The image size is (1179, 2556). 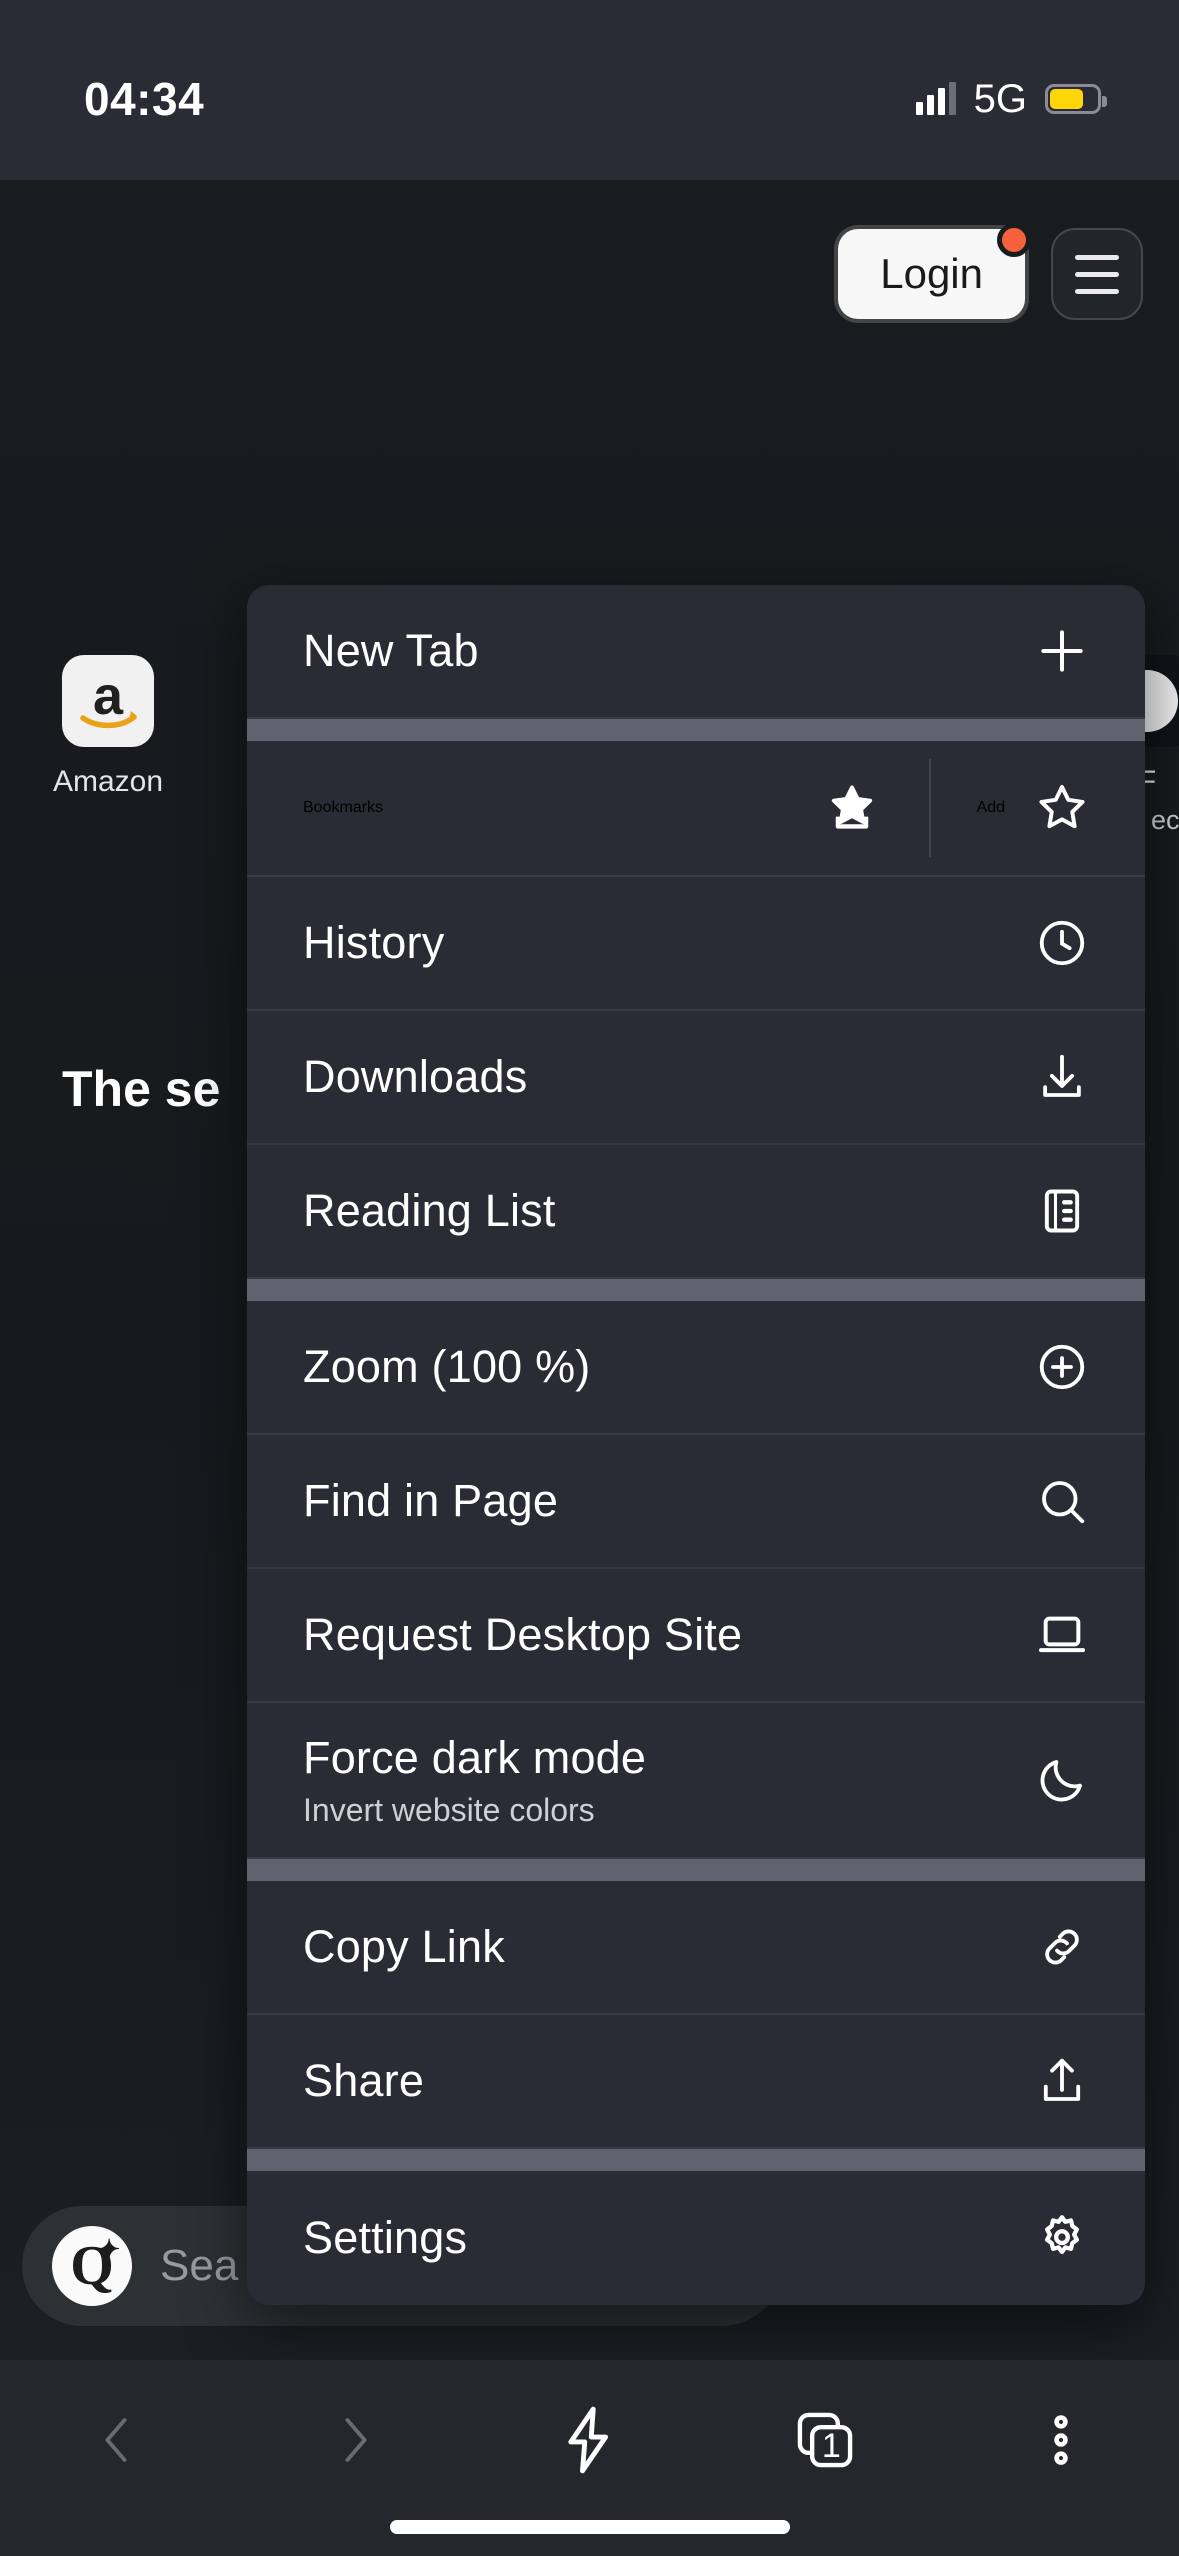 What do you see at coordinates (696, 1502) in the screenshot?
I see `menu-item-find-in-page: Find in Page` at bounding box center [696, 1502].